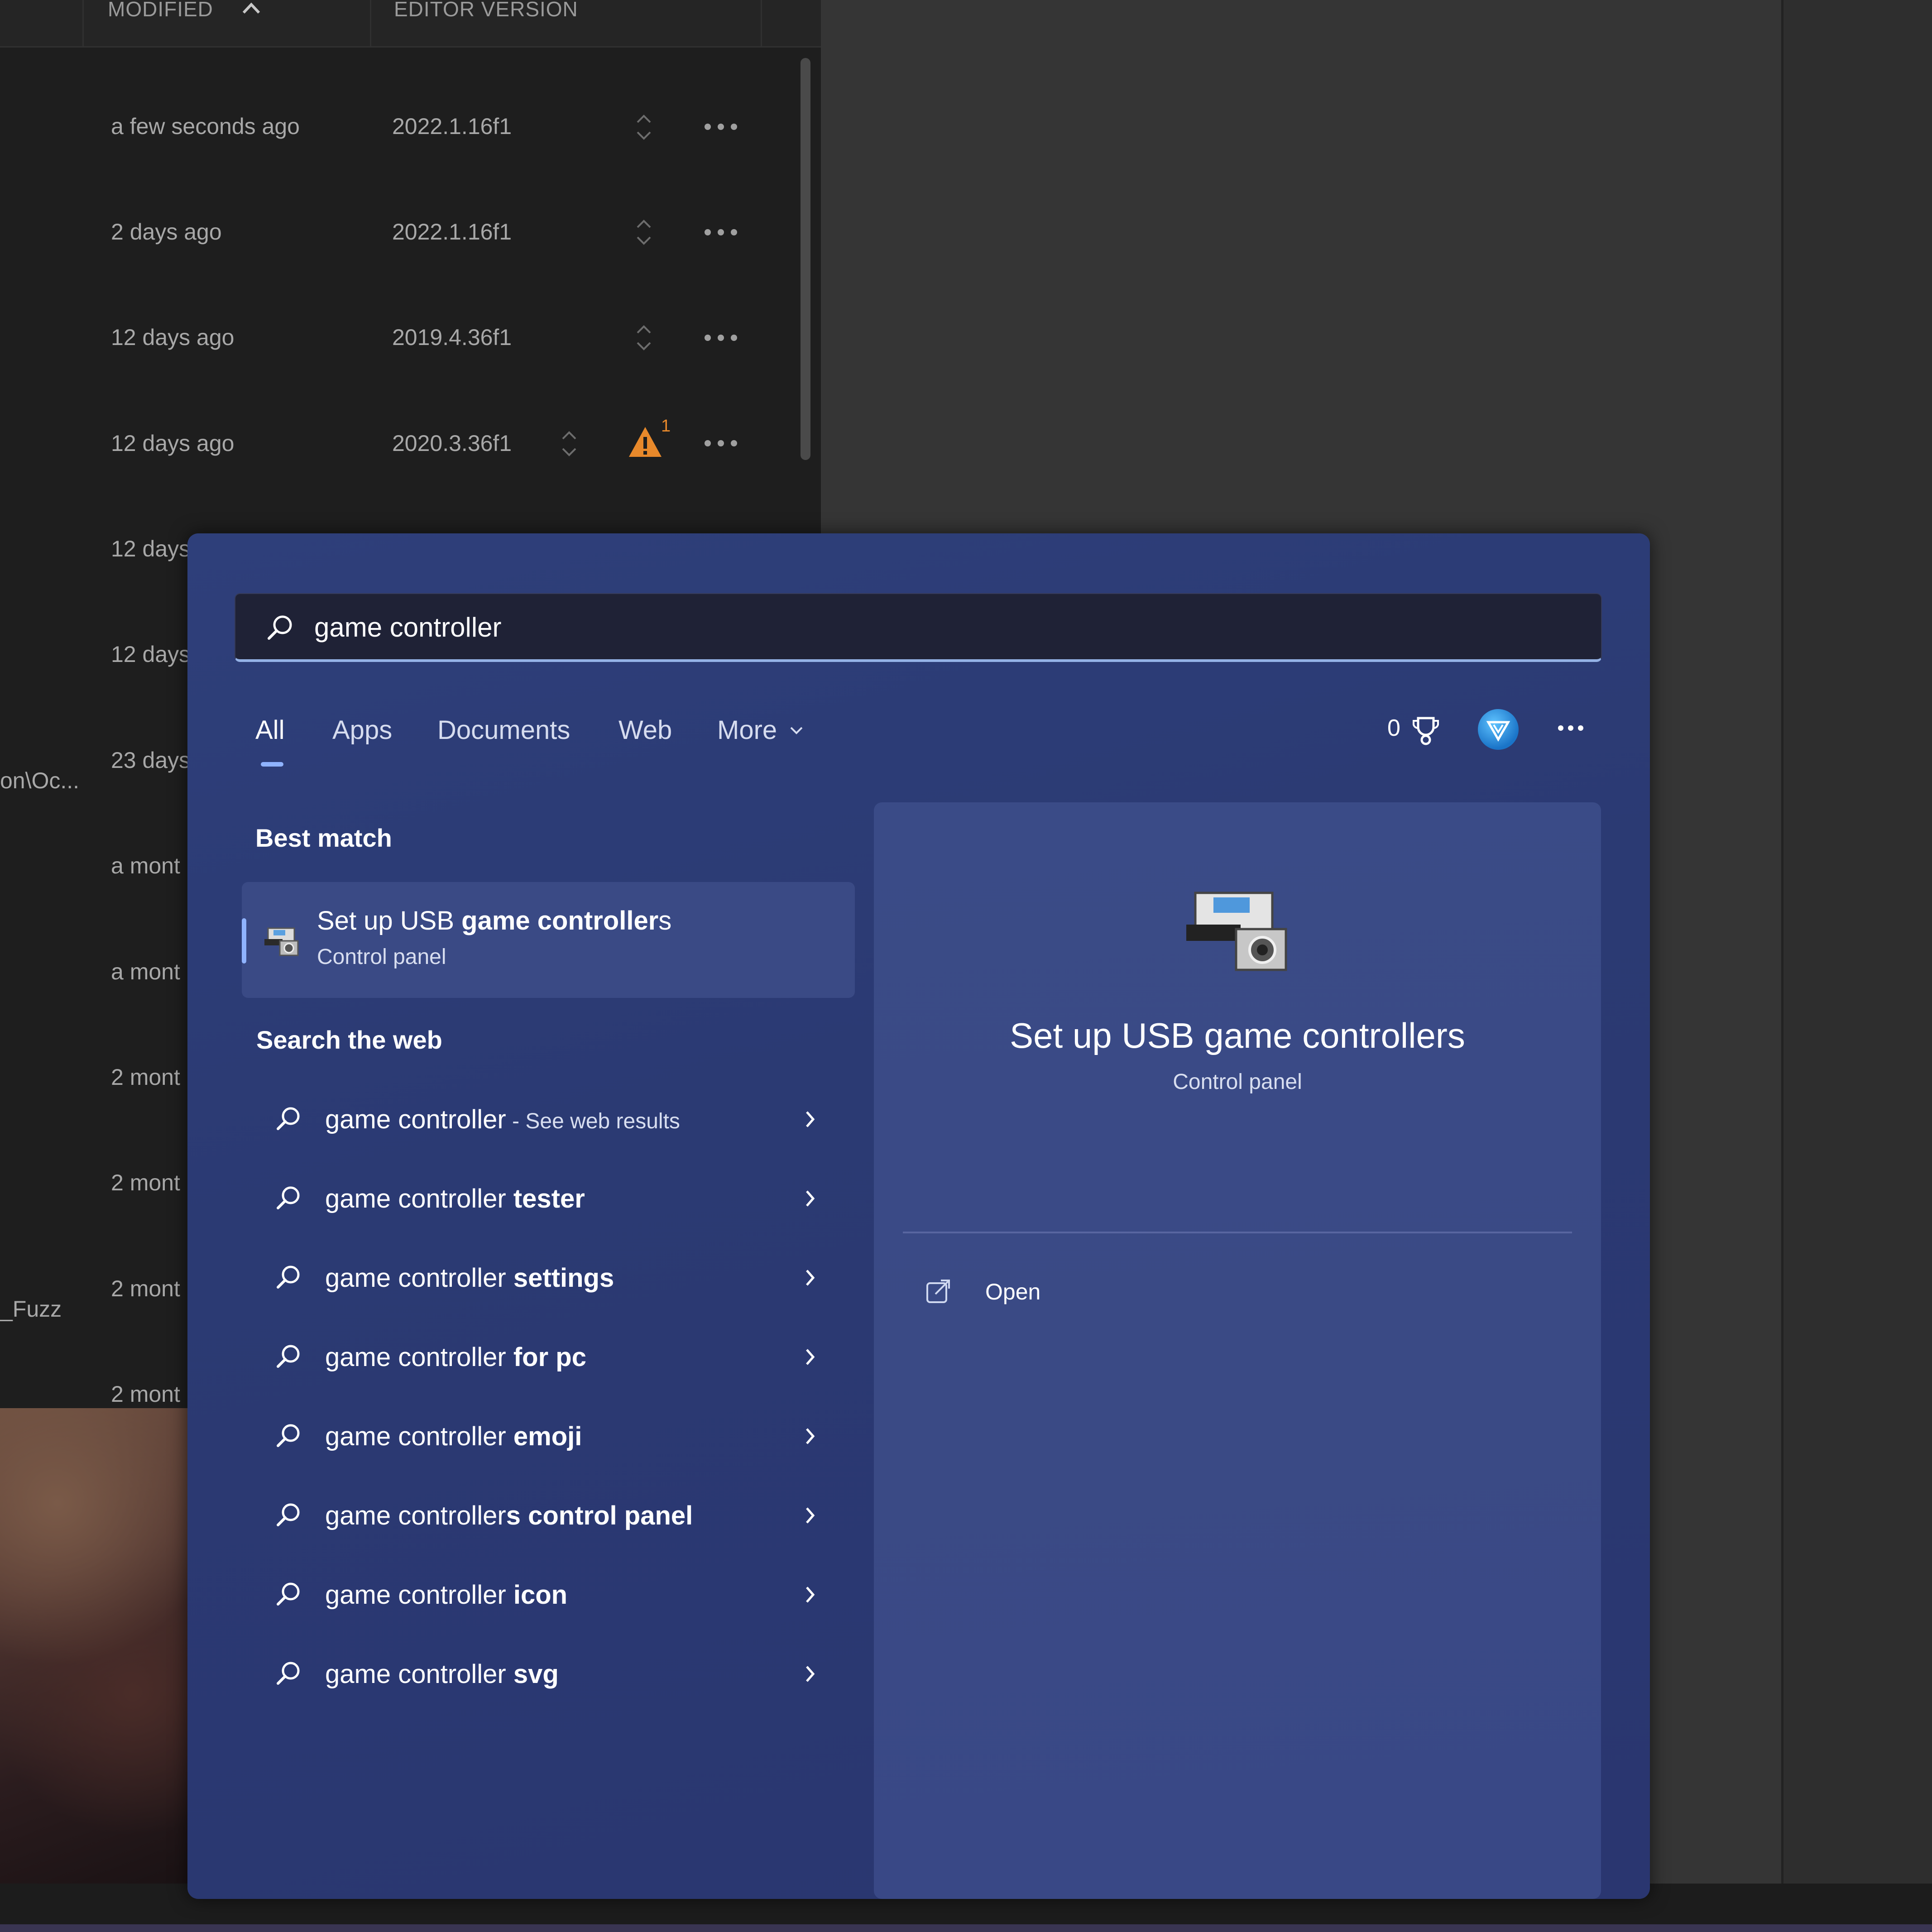 The image size is (1932, 1932). What do you see at coordinates (796, 730) in the screenshot?
I see `chevron-down-icon` at bounding box center [796, 730].